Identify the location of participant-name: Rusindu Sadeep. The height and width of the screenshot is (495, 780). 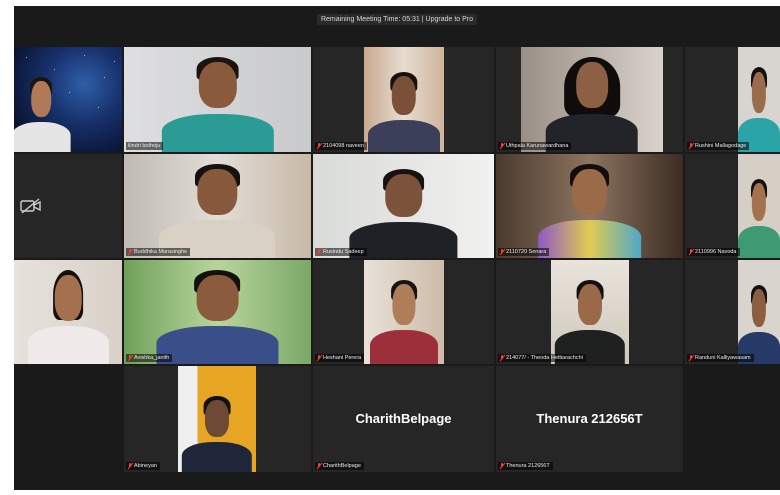
(341, 252).